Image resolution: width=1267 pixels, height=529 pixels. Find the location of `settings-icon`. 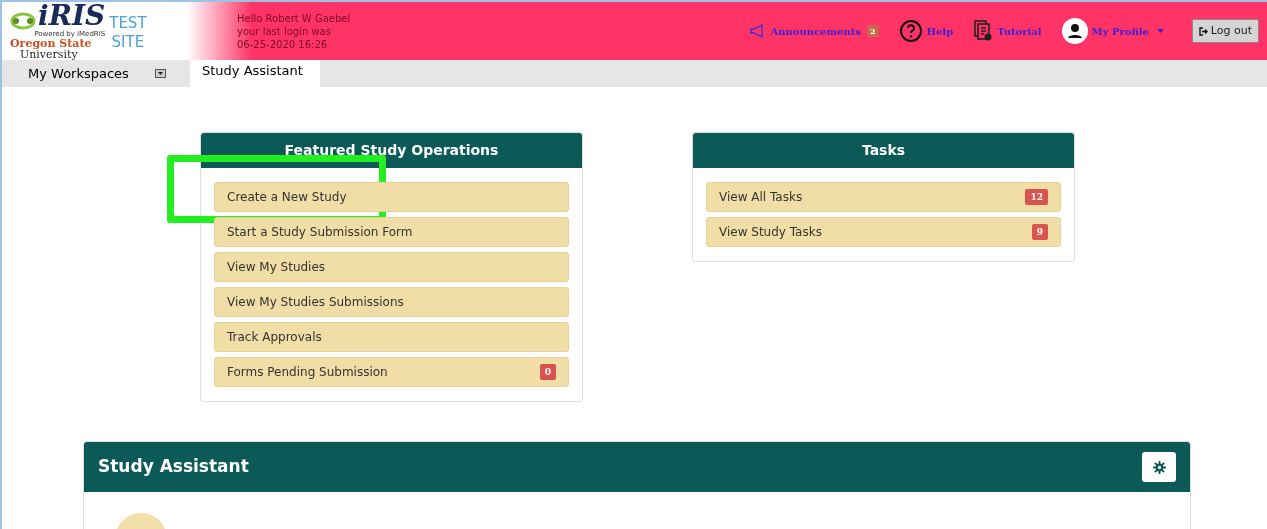

settings-icon is located at coordinates (1159, 467).